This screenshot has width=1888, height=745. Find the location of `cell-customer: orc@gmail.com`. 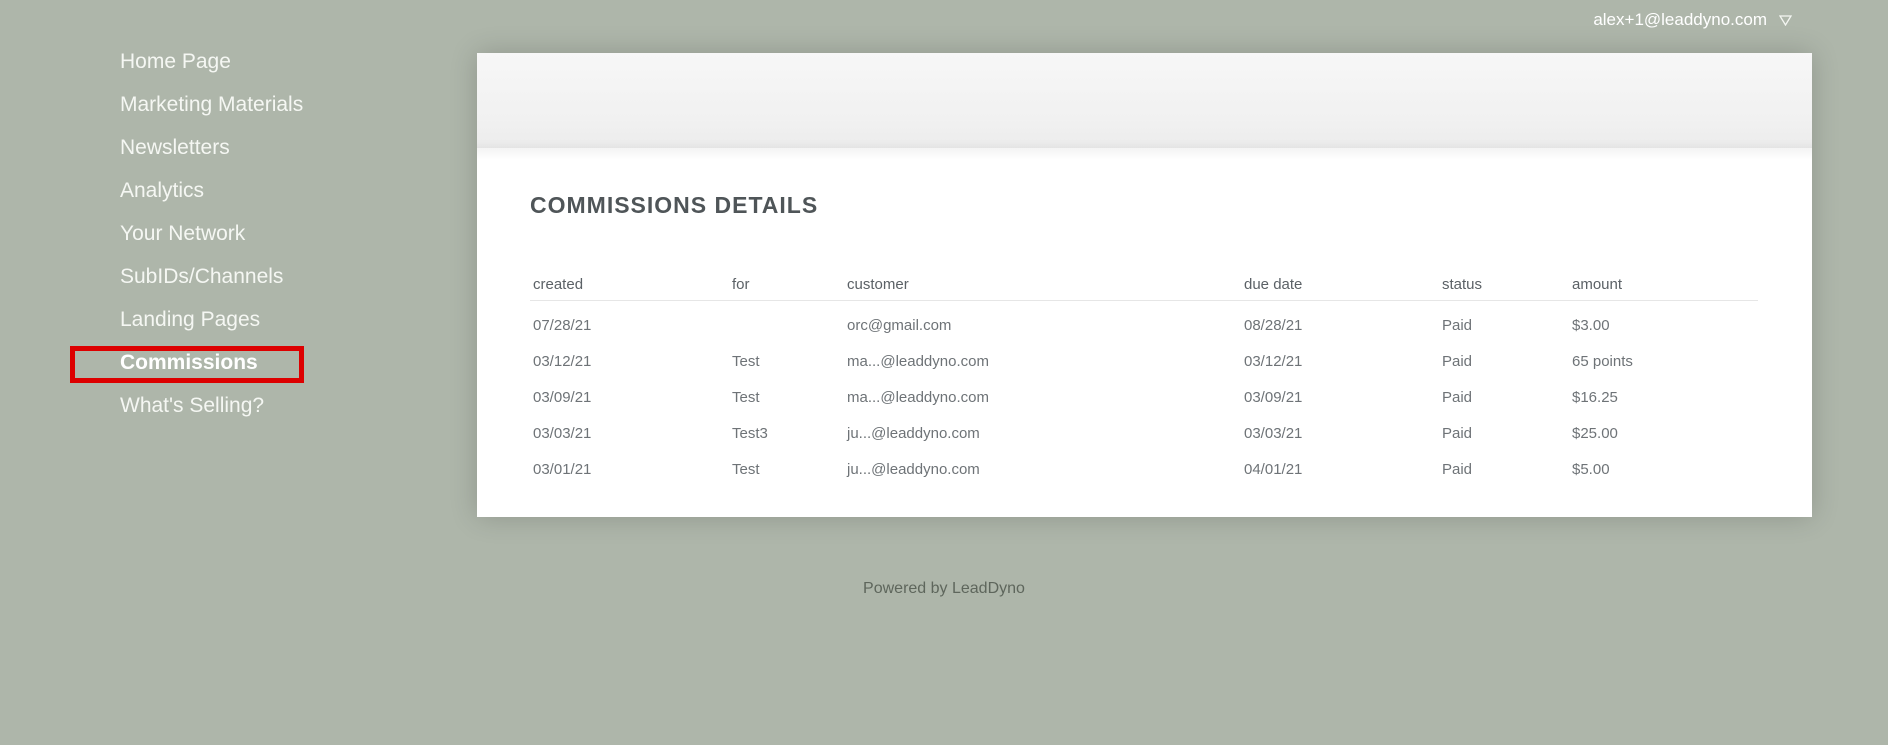

cell-customer: orc@gmail.com is located at coordinates (899, 325).